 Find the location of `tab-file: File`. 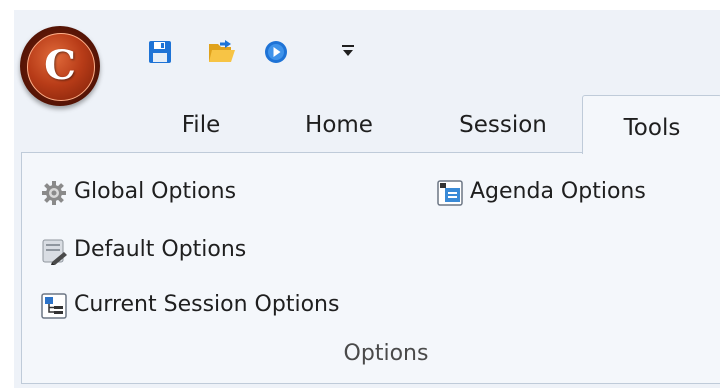

tab-file: File is located at coordinates (201, 123).